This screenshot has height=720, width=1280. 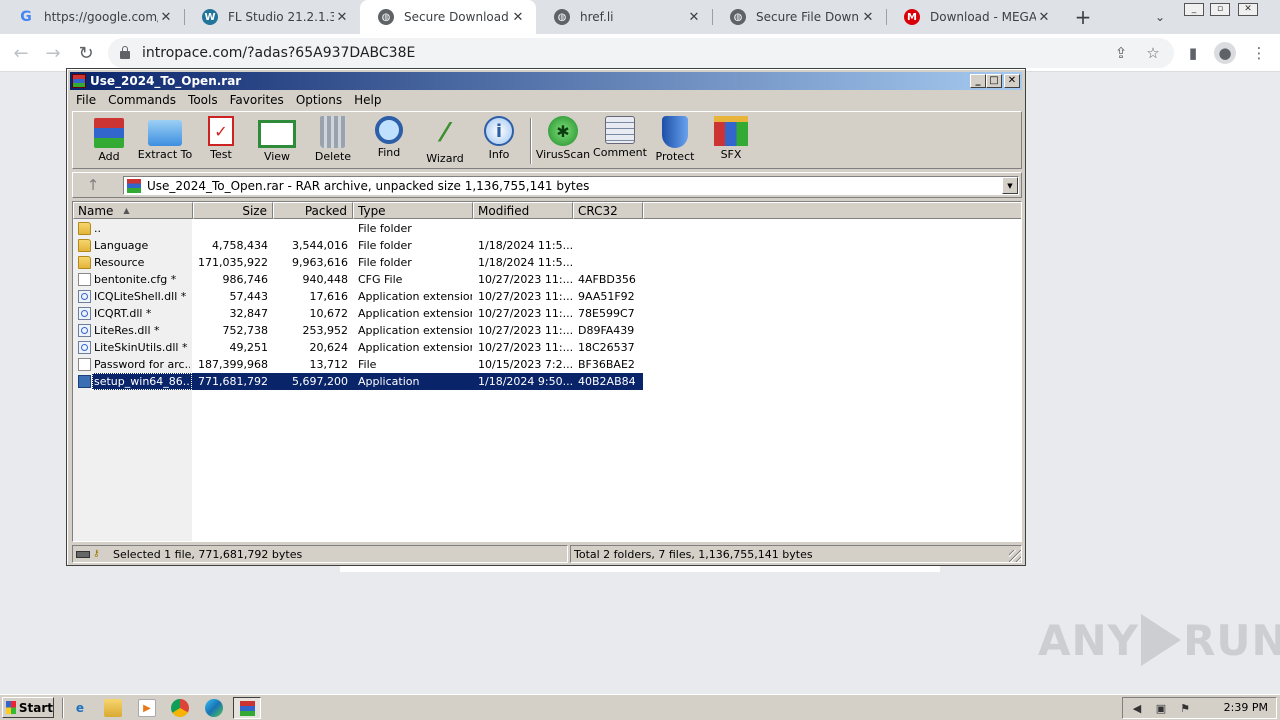 What do you see at coordinates (319, 100) in the screenshot?
I see `menu-options: Options` at bounding box center [319, 100].